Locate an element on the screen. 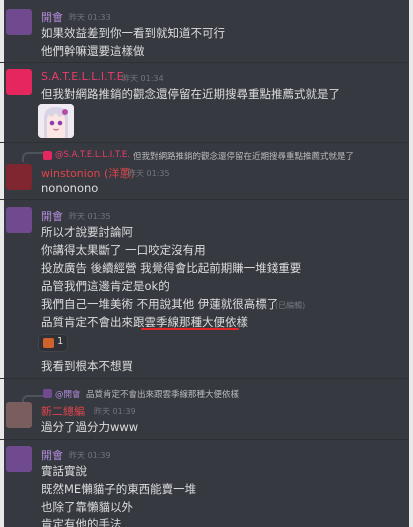  reaction-chip: 1 is located at coordinates (53, 343).